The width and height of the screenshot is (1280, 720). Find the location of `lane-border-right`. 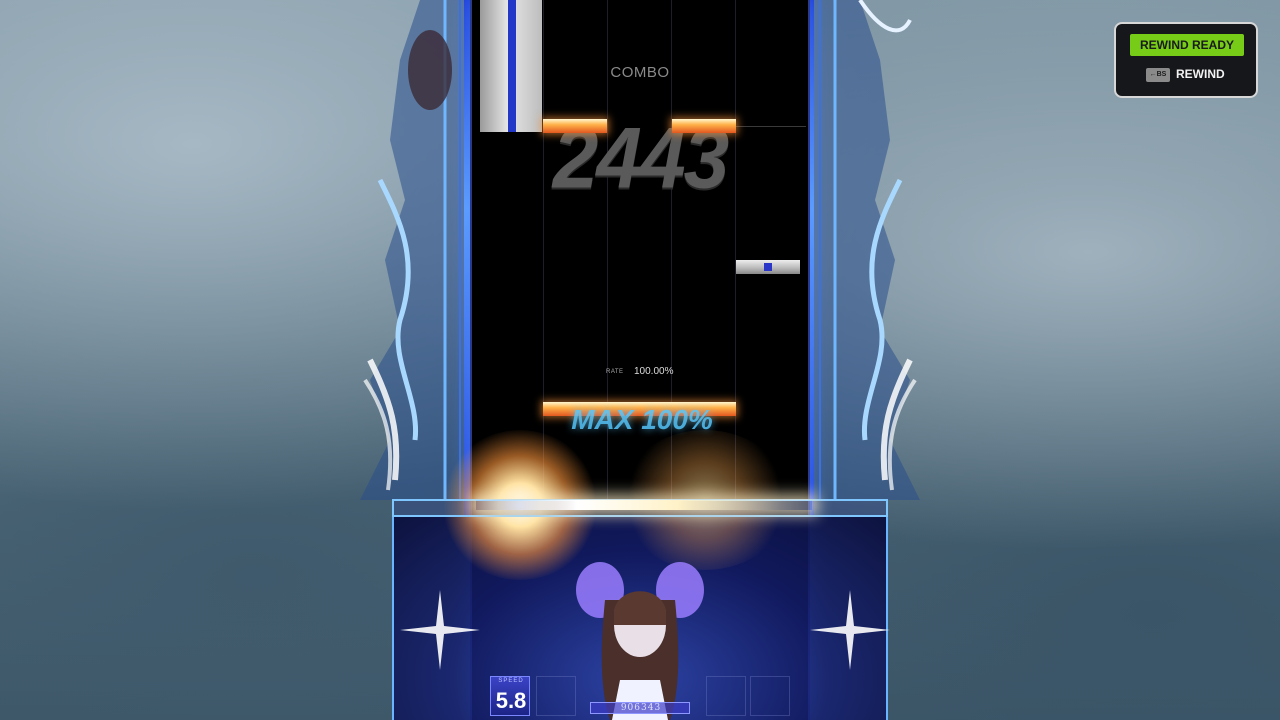

lane-border-right is located at coordinates (811, 260).